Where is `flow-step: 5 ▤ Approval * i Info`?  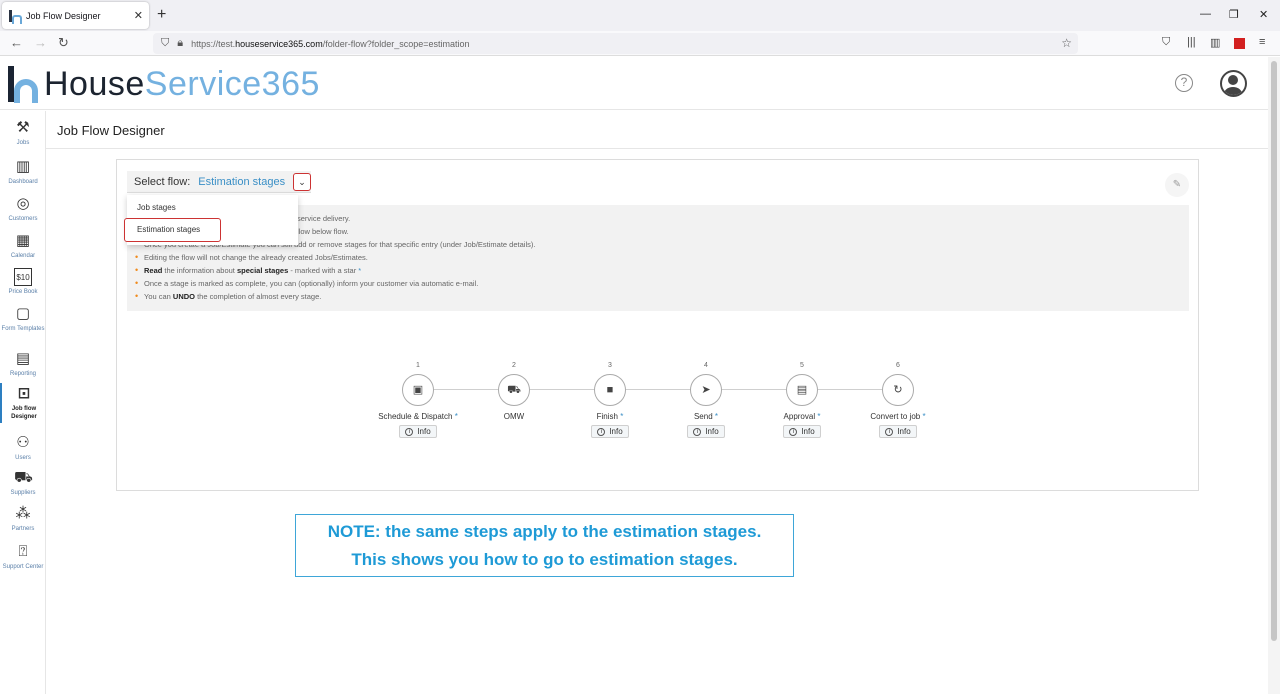
flow-step: 5 ▤ Approval * i Info is located at coordinates (802, 400).